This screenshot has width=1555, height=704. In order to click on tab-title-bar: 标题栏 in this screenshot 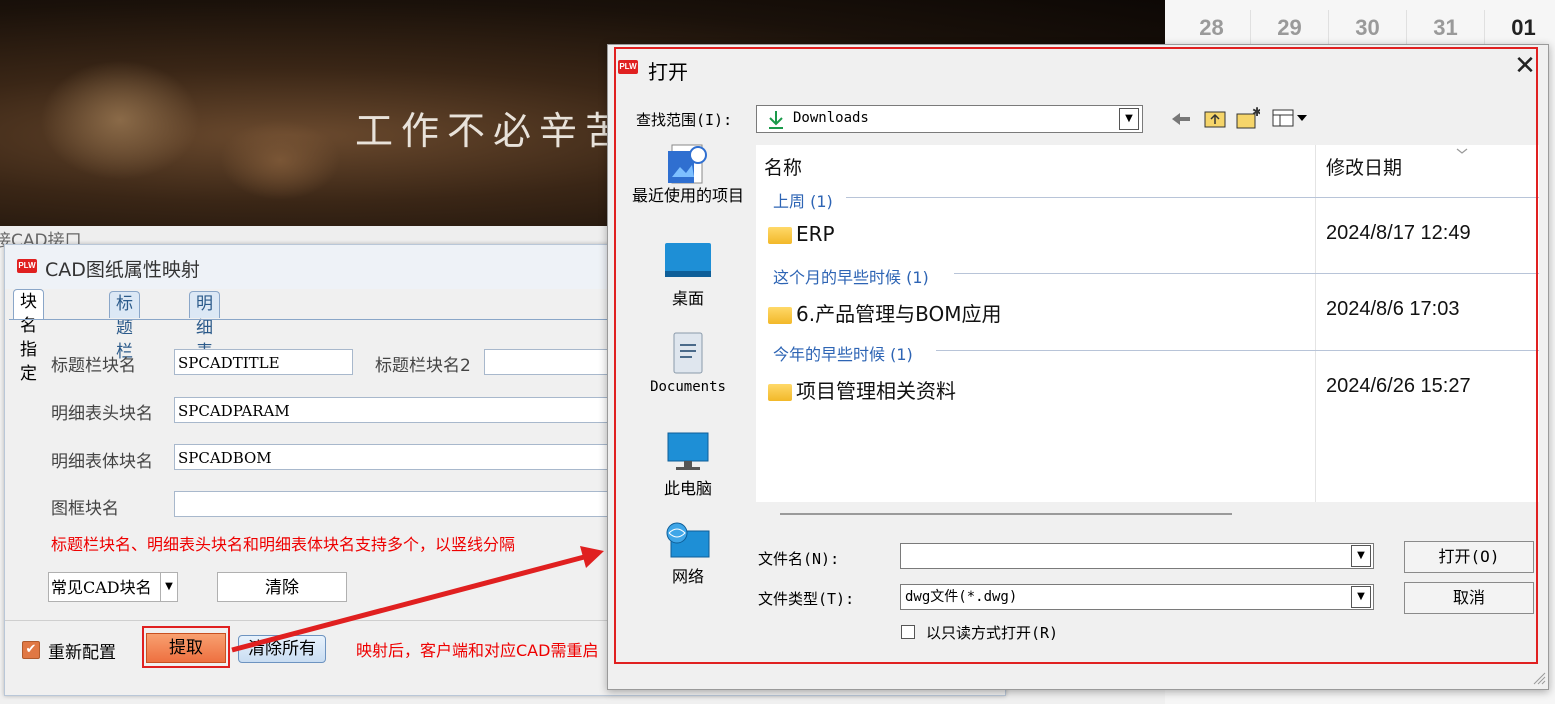, I will do `click(124, 326)`.